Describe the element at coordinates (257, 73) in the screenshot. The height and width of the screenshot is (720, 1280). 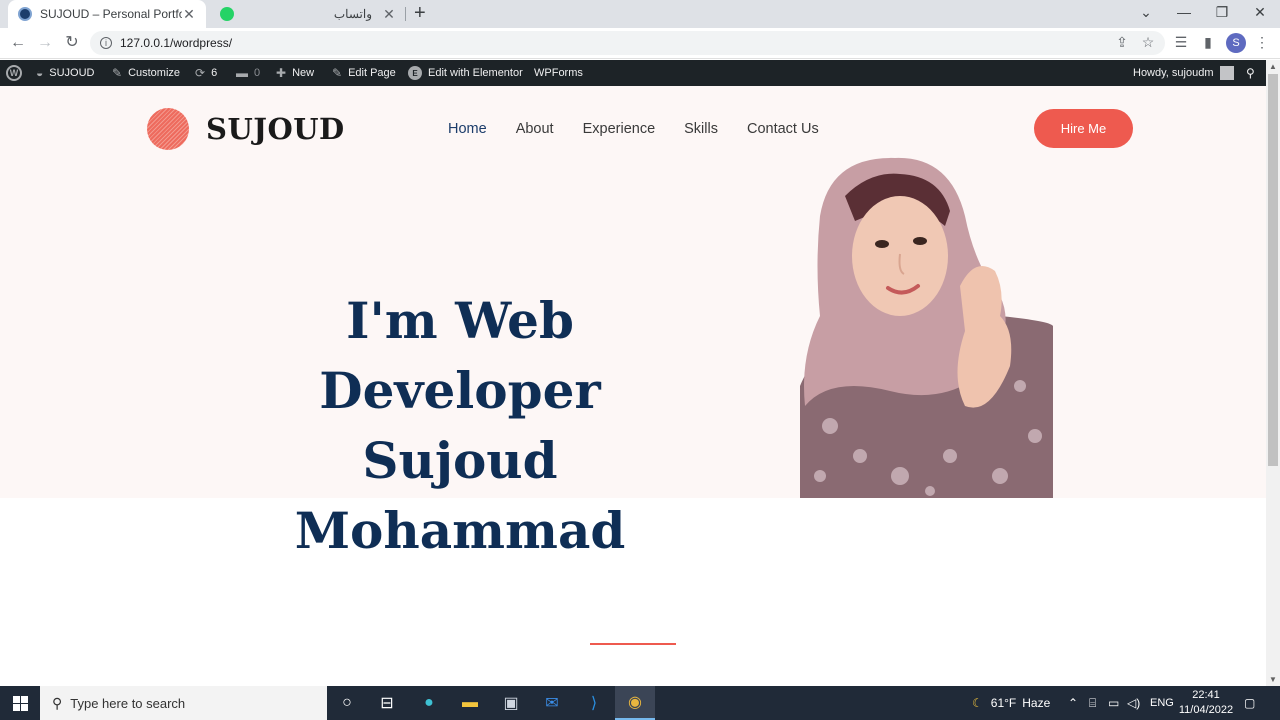
I see `comments-count: 0` at that location.